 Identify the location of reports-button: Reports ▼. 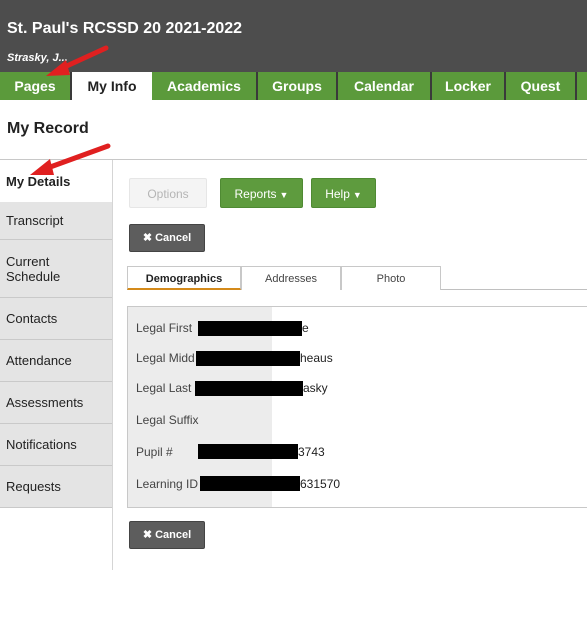
(261, 193).